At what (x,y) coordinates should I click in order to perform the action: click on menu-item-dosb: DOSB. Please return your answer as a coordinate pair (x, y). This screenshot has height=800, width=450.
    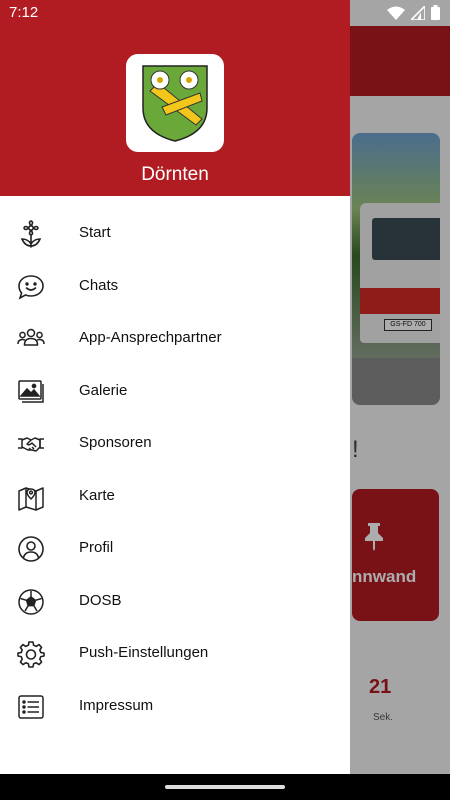
    Looking at the image, I should click on (175, 601).